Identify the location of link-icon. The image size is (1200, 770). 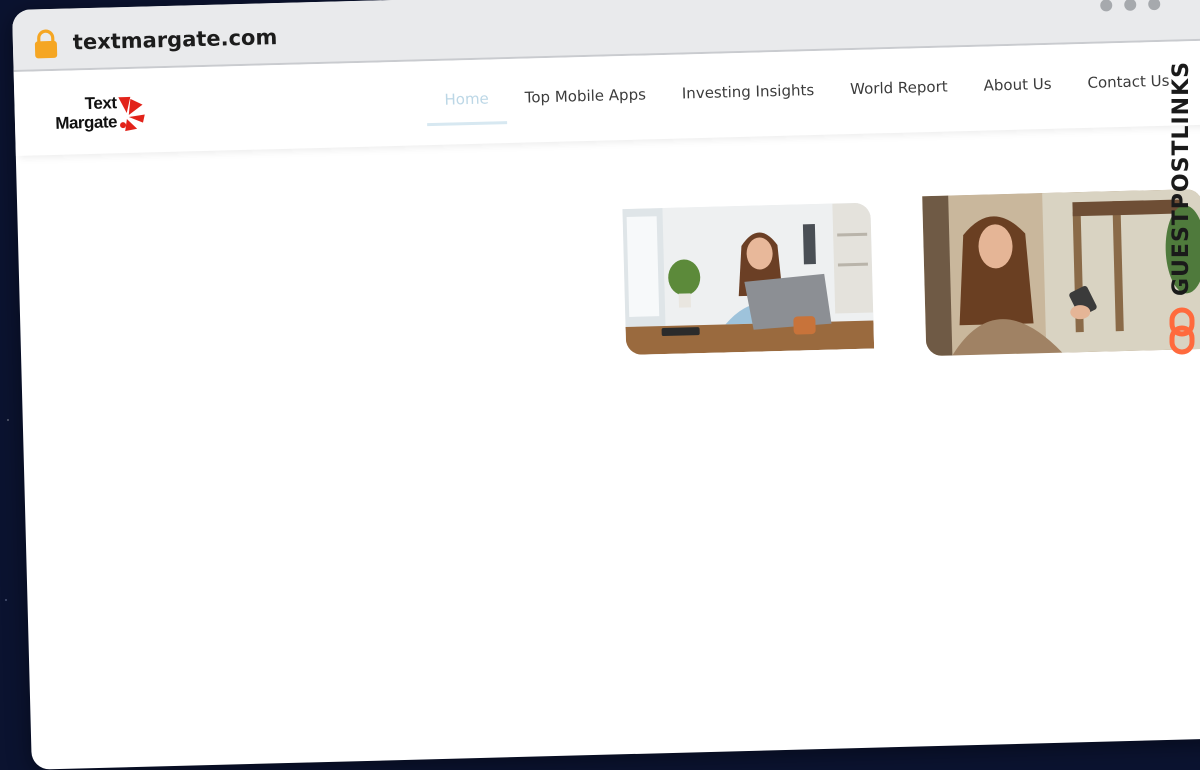
(1182, 331).